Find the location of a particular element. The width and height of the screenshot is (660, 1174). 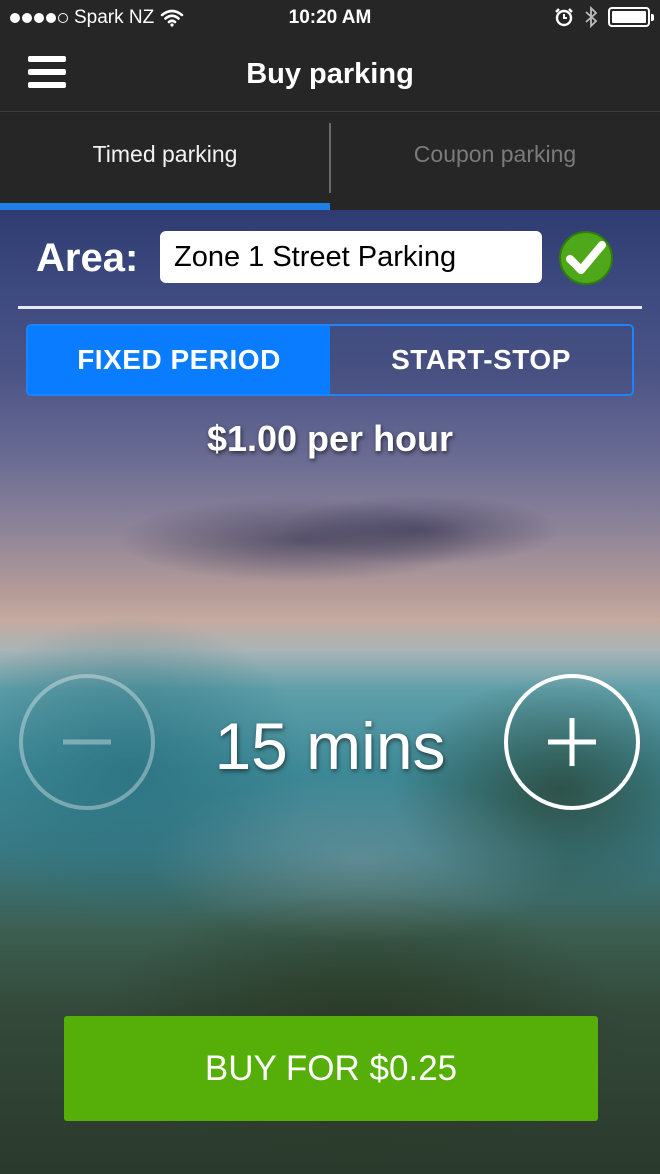

plus-icon is located at coordinates (572, 742).